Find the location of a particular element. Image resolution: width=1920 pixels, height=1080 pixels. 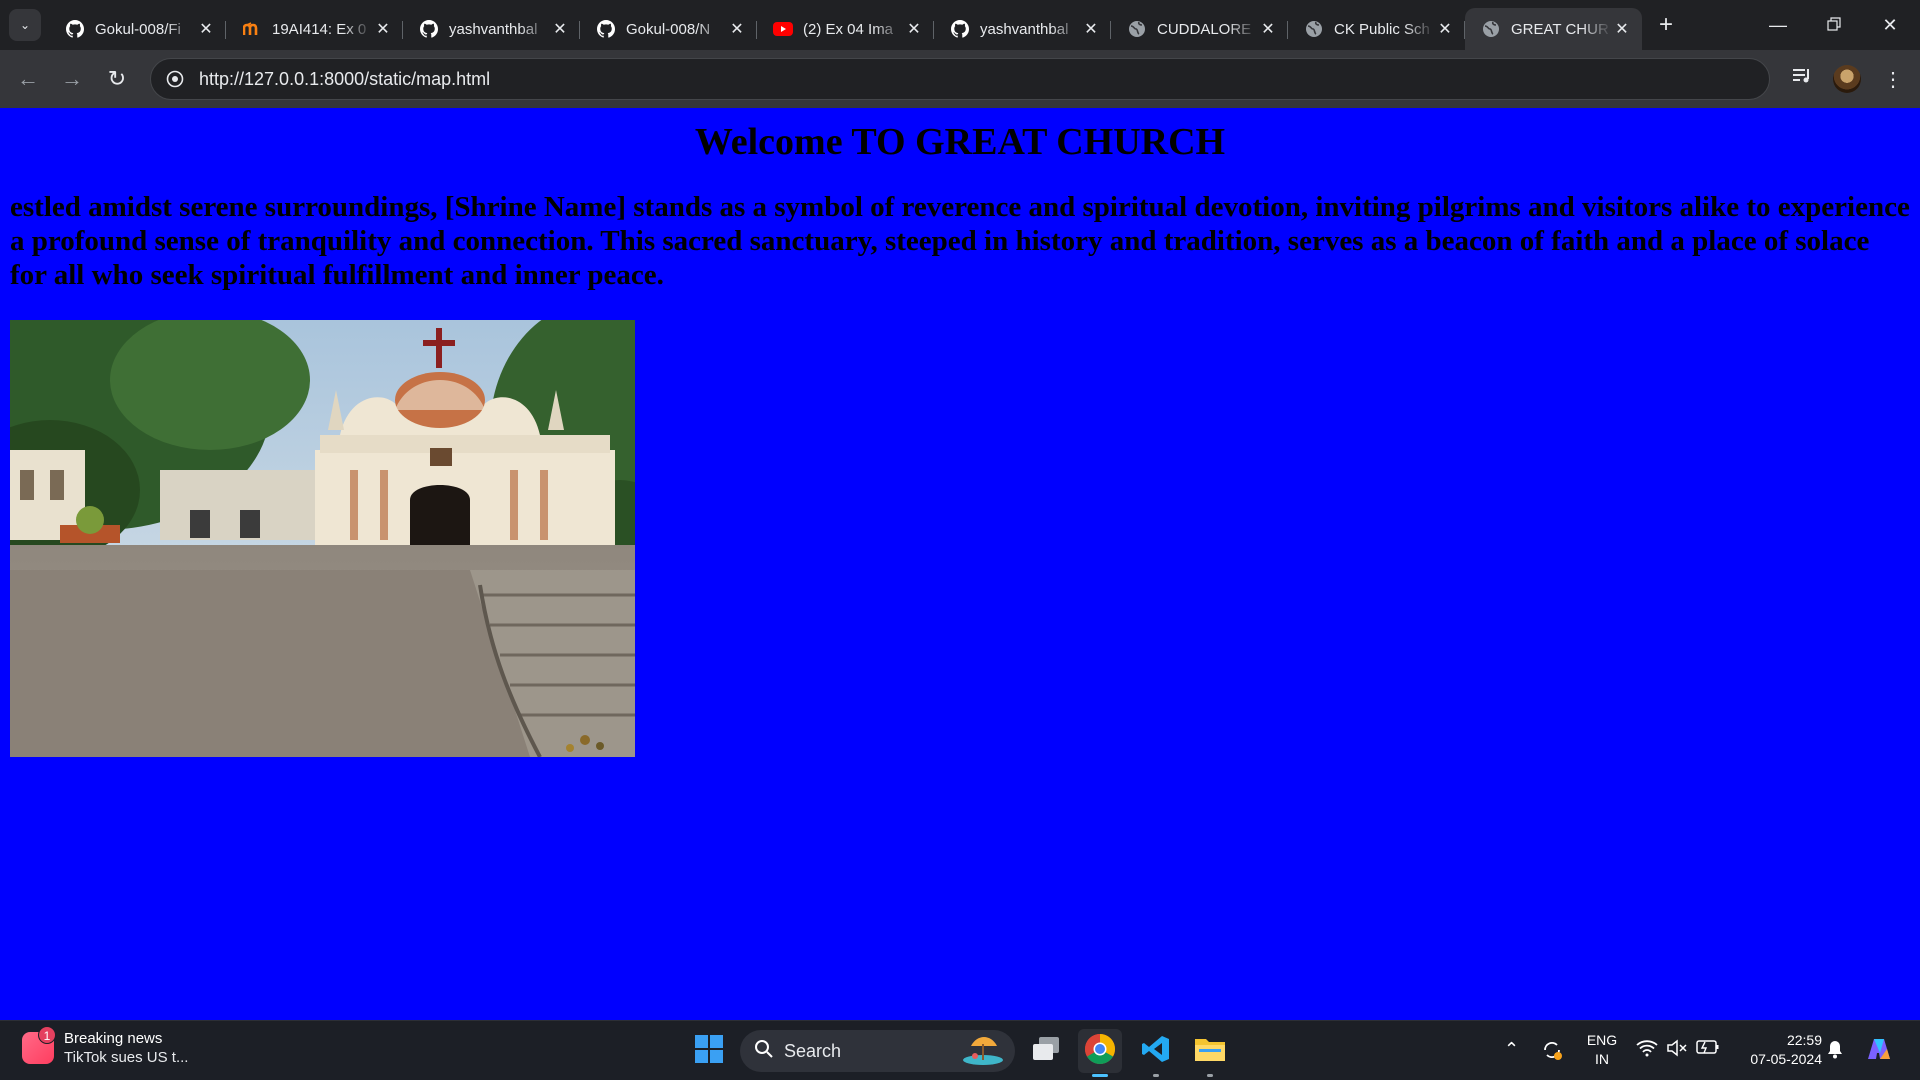

tab-2: 19AI414: Ex 0 ✕ is located at coordinates (314, 29).